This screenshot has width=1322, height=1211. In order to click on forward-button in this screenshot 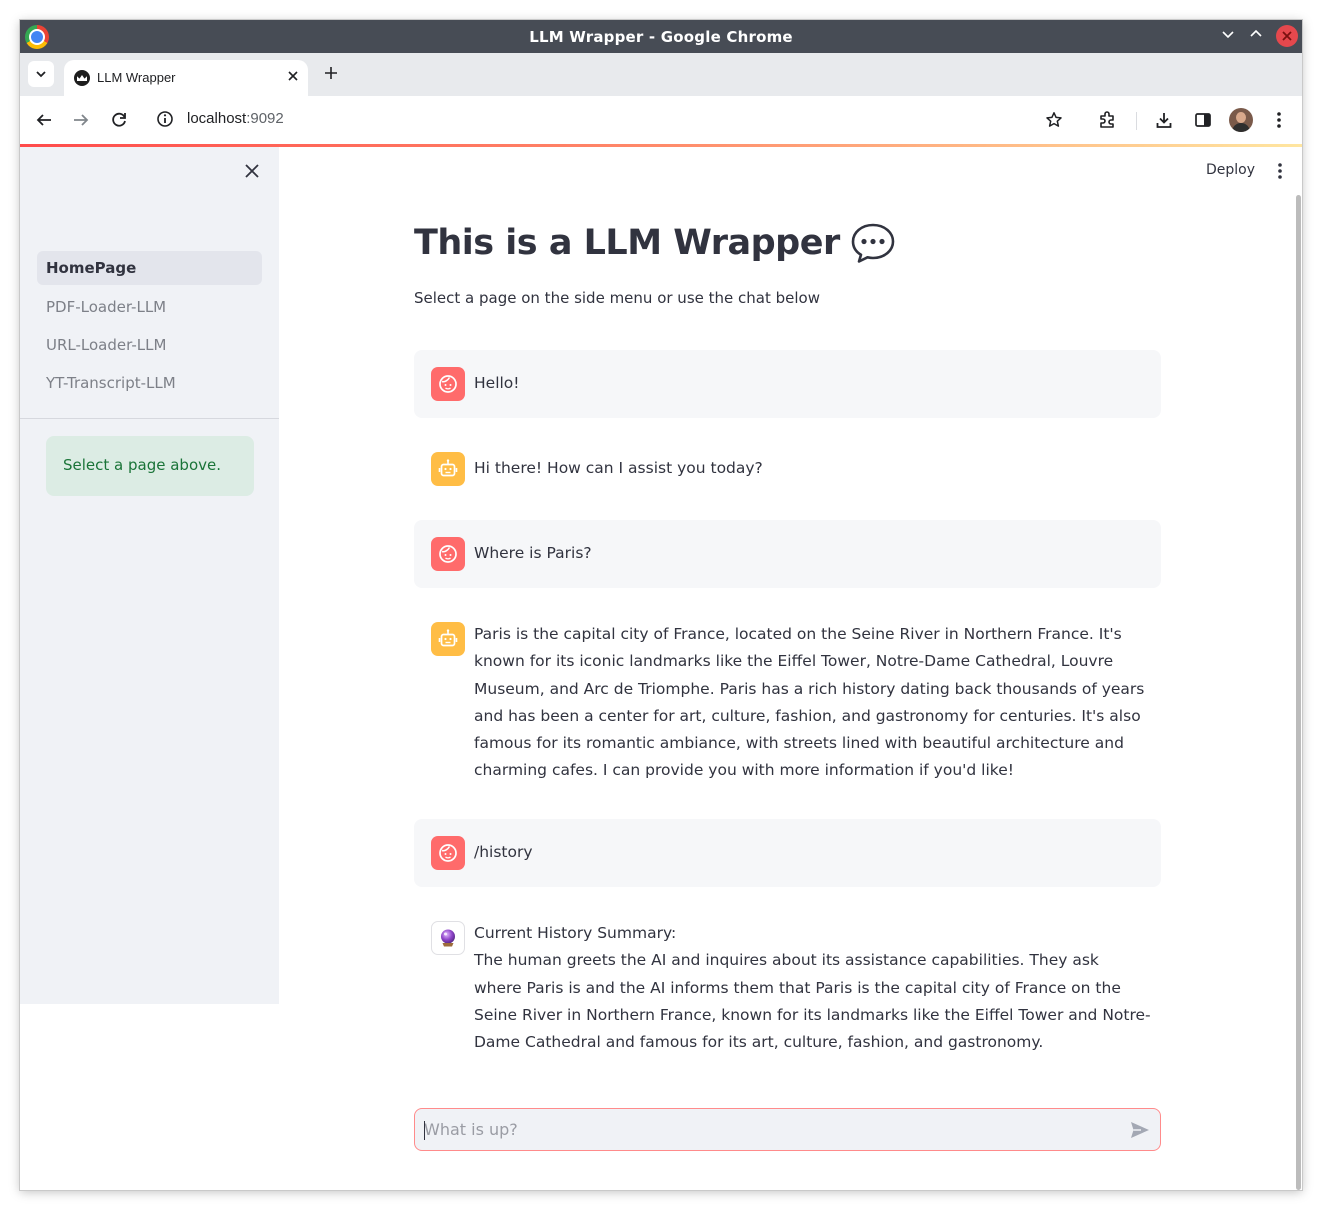, I will do `click(81, 120)`.